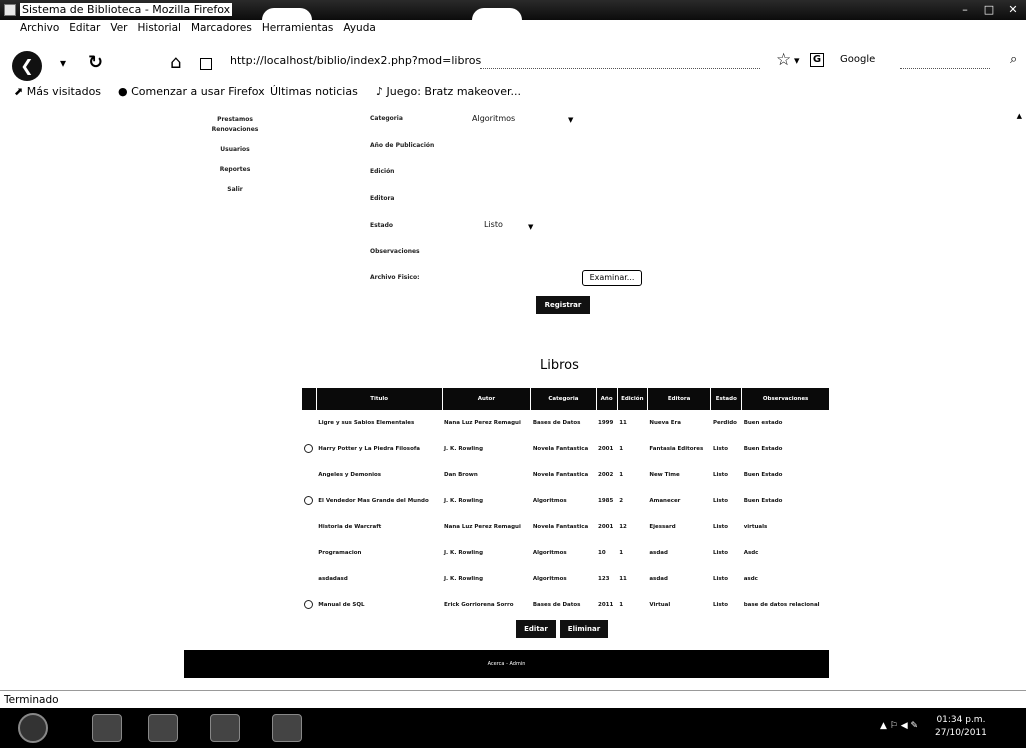  I want to click on bookmark-ultimas-noticias: Últimas noticias, so click(314, 91).